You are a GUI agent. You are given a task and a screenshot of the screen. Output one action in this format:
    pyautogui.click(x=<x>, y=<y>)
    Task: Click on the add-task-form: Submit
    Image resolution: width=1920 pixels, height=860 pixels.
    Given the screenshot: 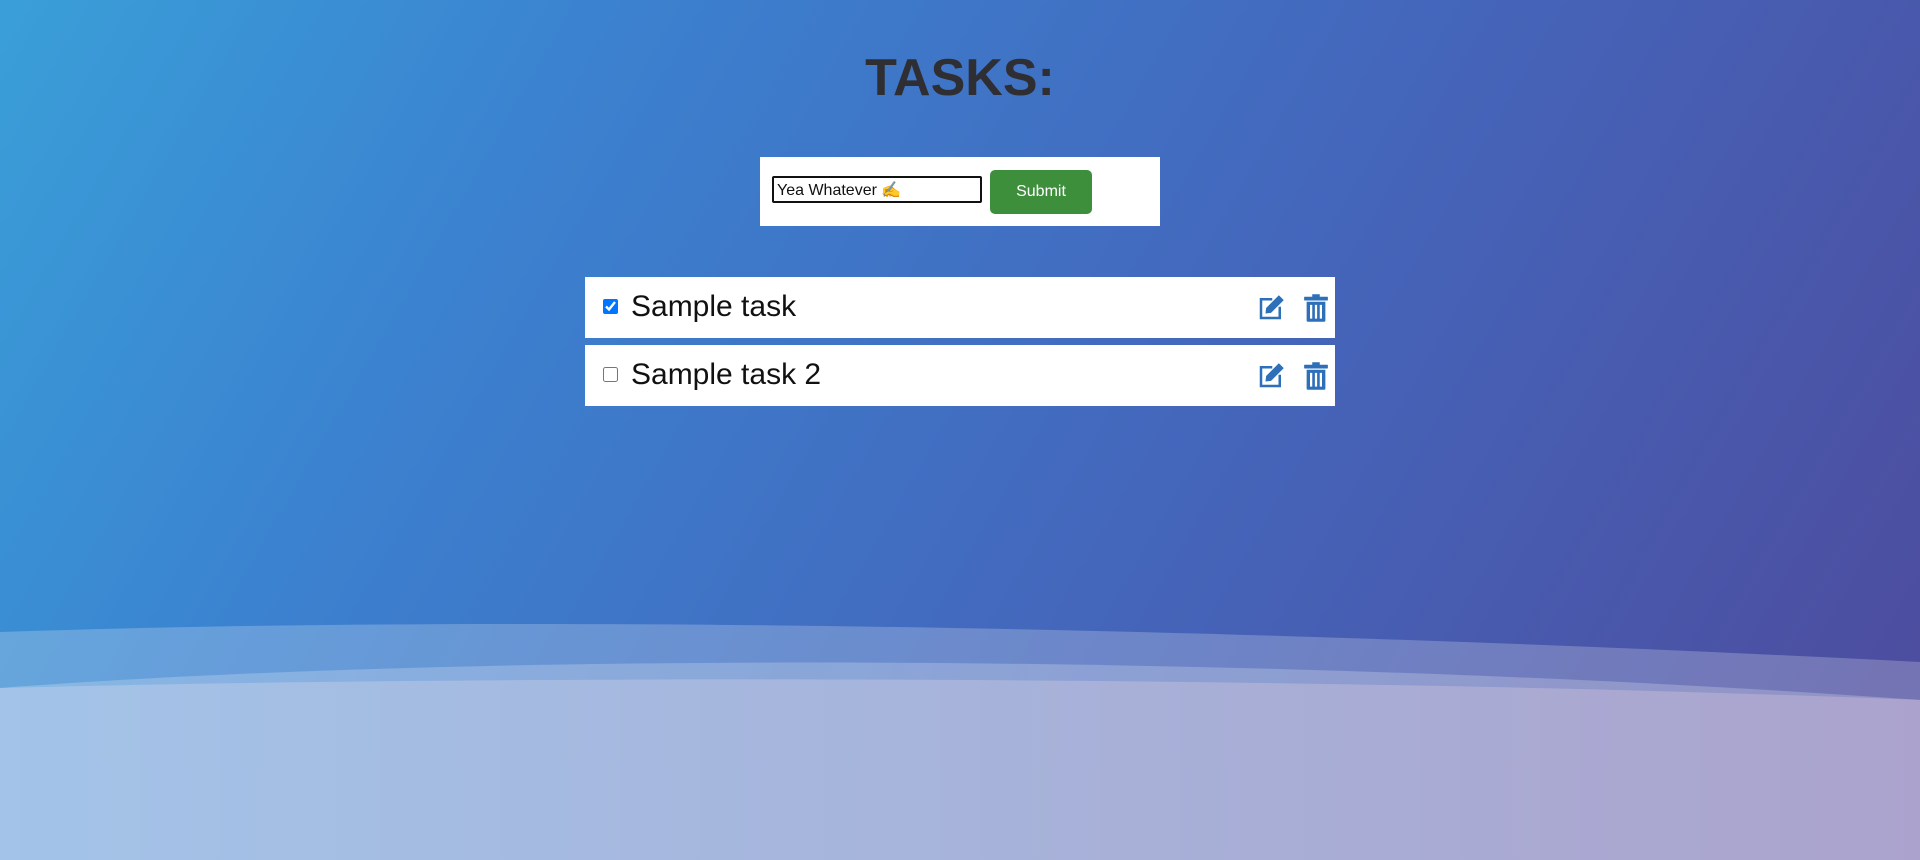 What is the action you would take?
    pyautogui.click(x=960, y=191)
    